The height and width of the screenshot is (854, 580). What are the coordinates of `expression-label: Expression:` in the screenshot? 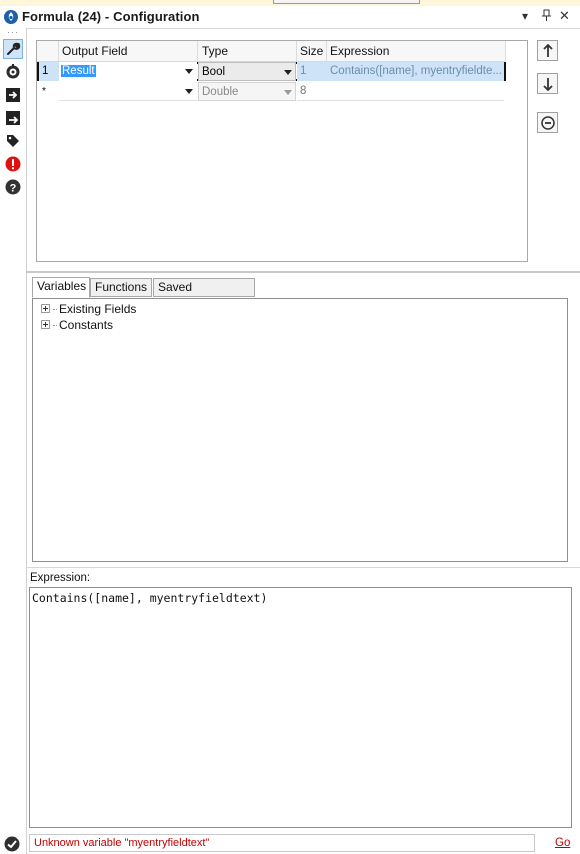 It's located at (60, 578).